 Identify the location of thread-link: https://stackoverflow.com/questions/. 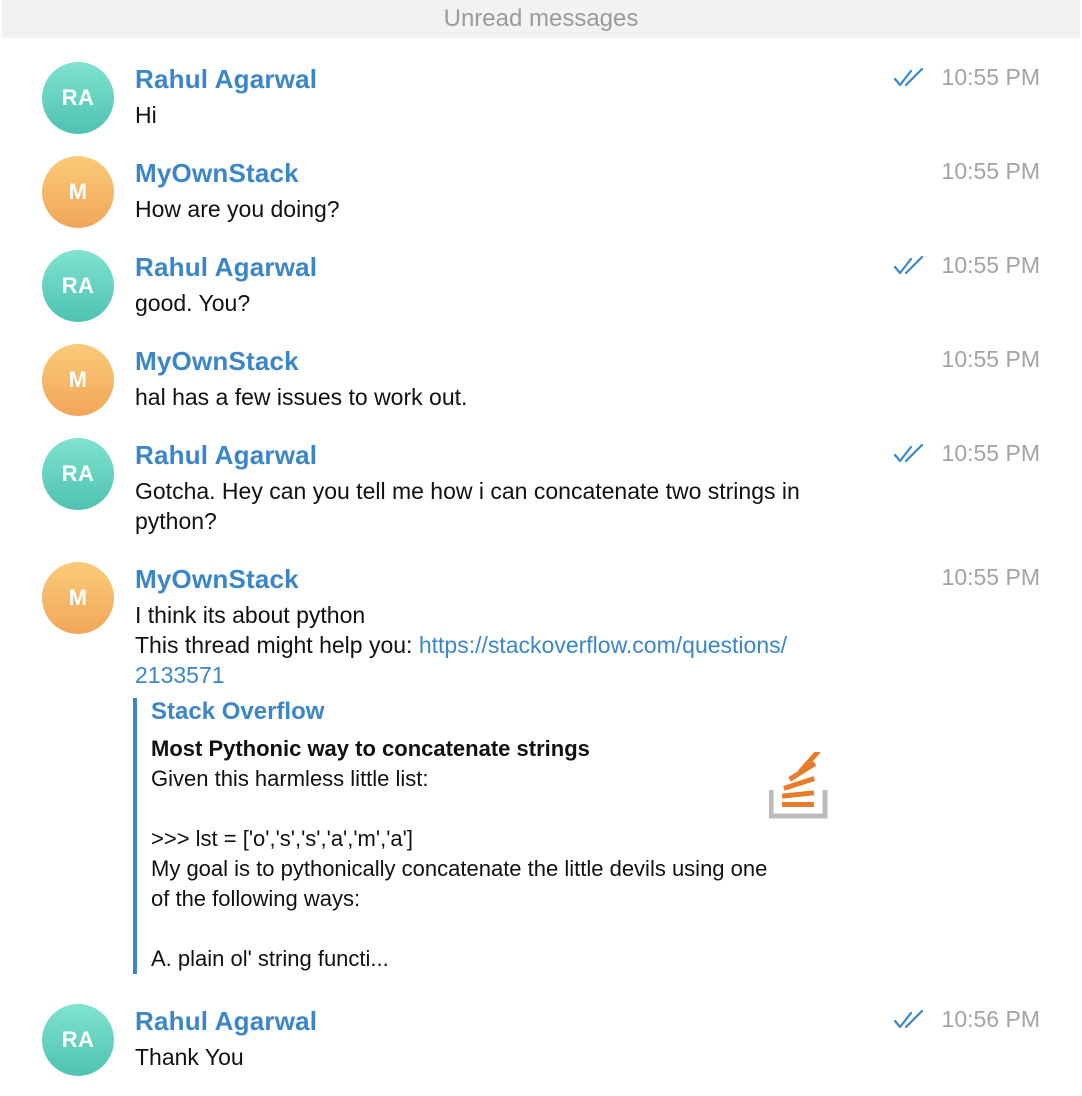
(603, 645).